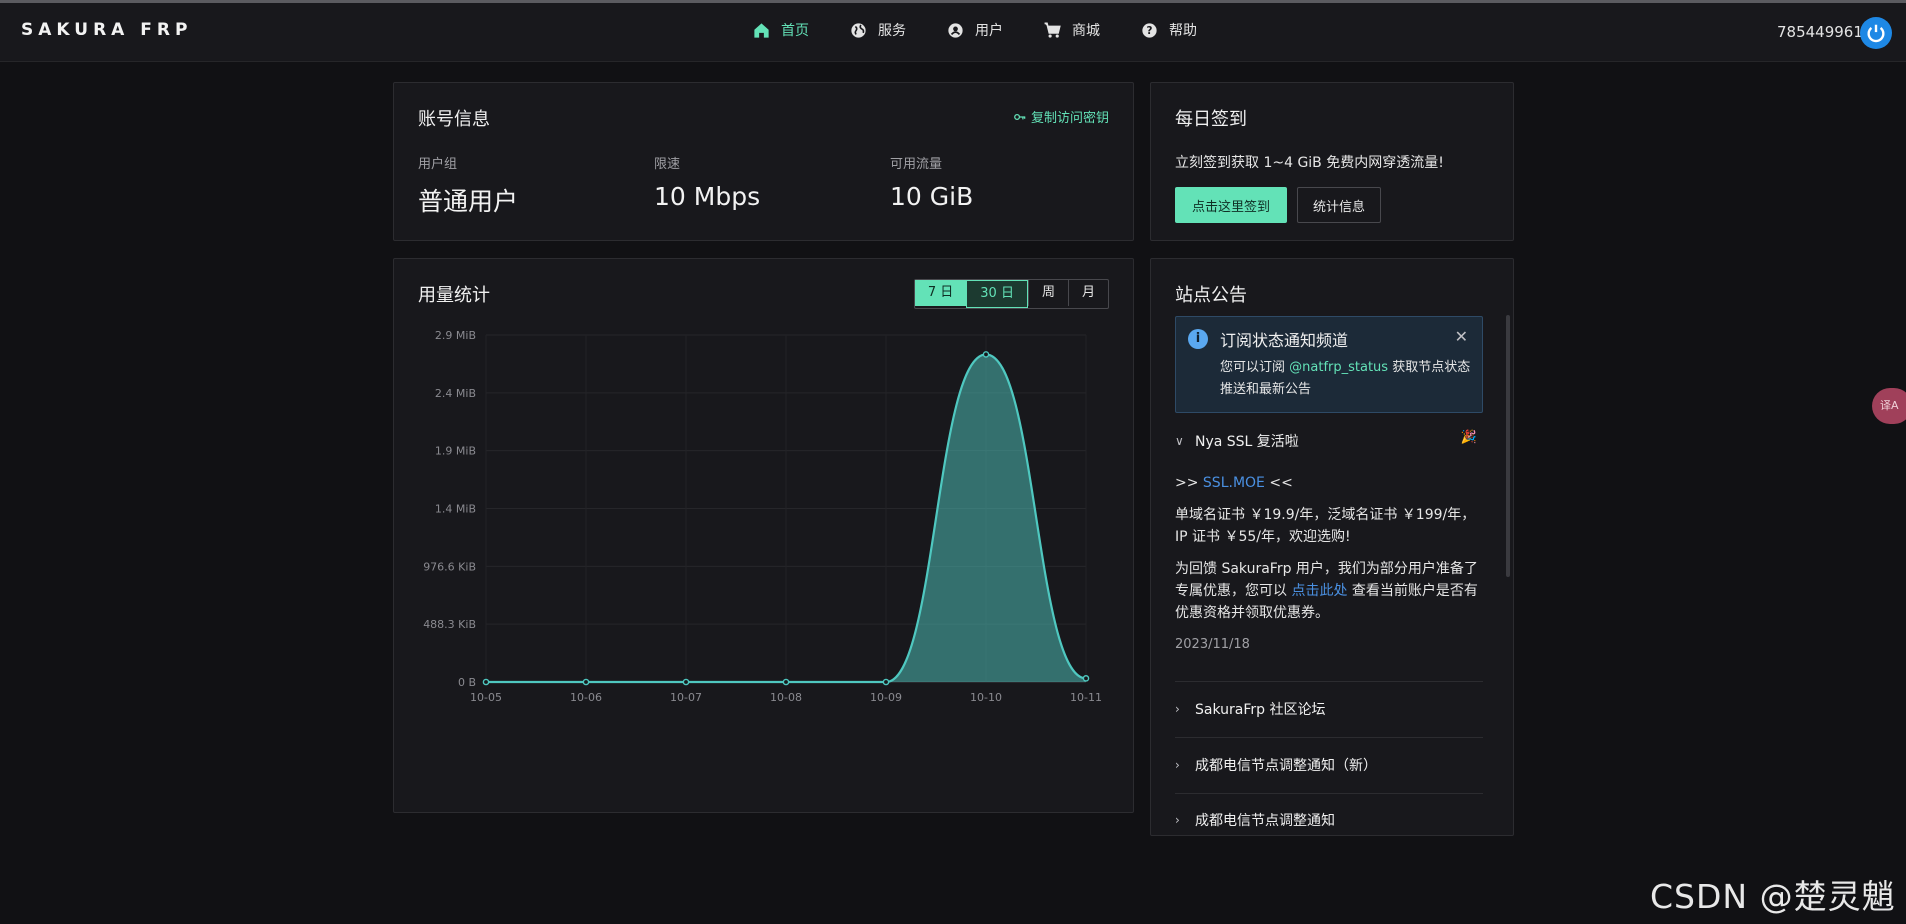  I want to click on close-icon: ✕, so click(1461, 336).